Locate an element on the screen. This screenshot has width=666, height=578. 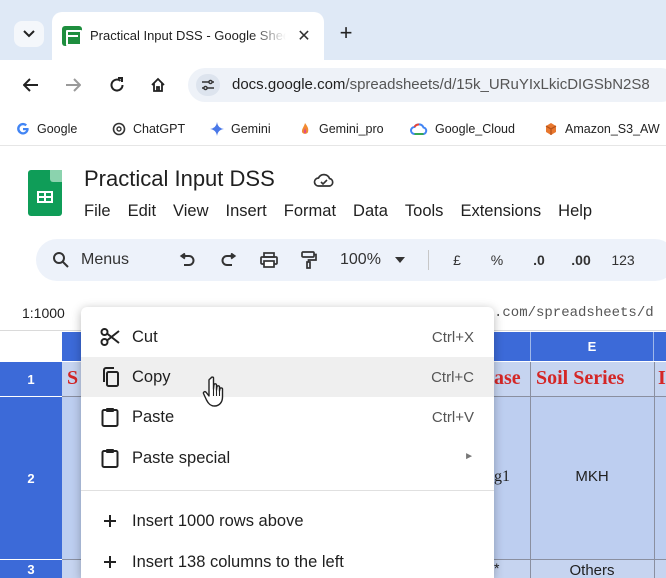
redo-icon is located at coordinates (229, 259).